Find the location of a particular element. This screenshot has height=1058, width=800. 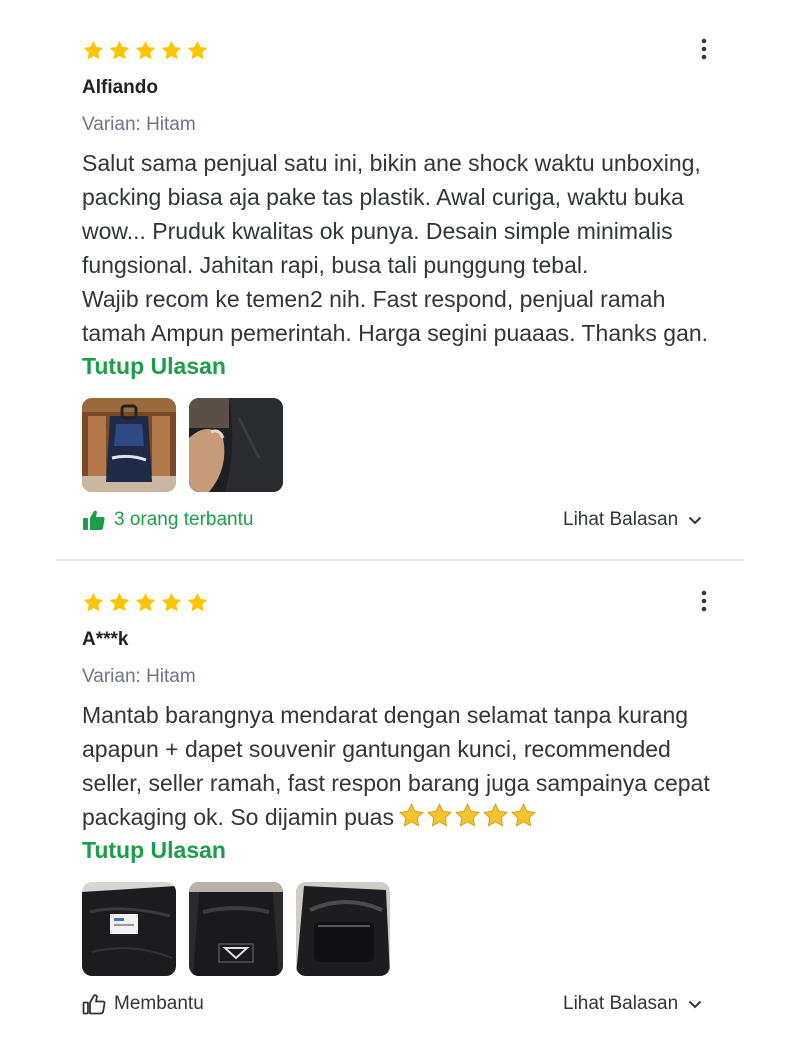

helpful-button: Membantu is located at coordinates (143, 1004).